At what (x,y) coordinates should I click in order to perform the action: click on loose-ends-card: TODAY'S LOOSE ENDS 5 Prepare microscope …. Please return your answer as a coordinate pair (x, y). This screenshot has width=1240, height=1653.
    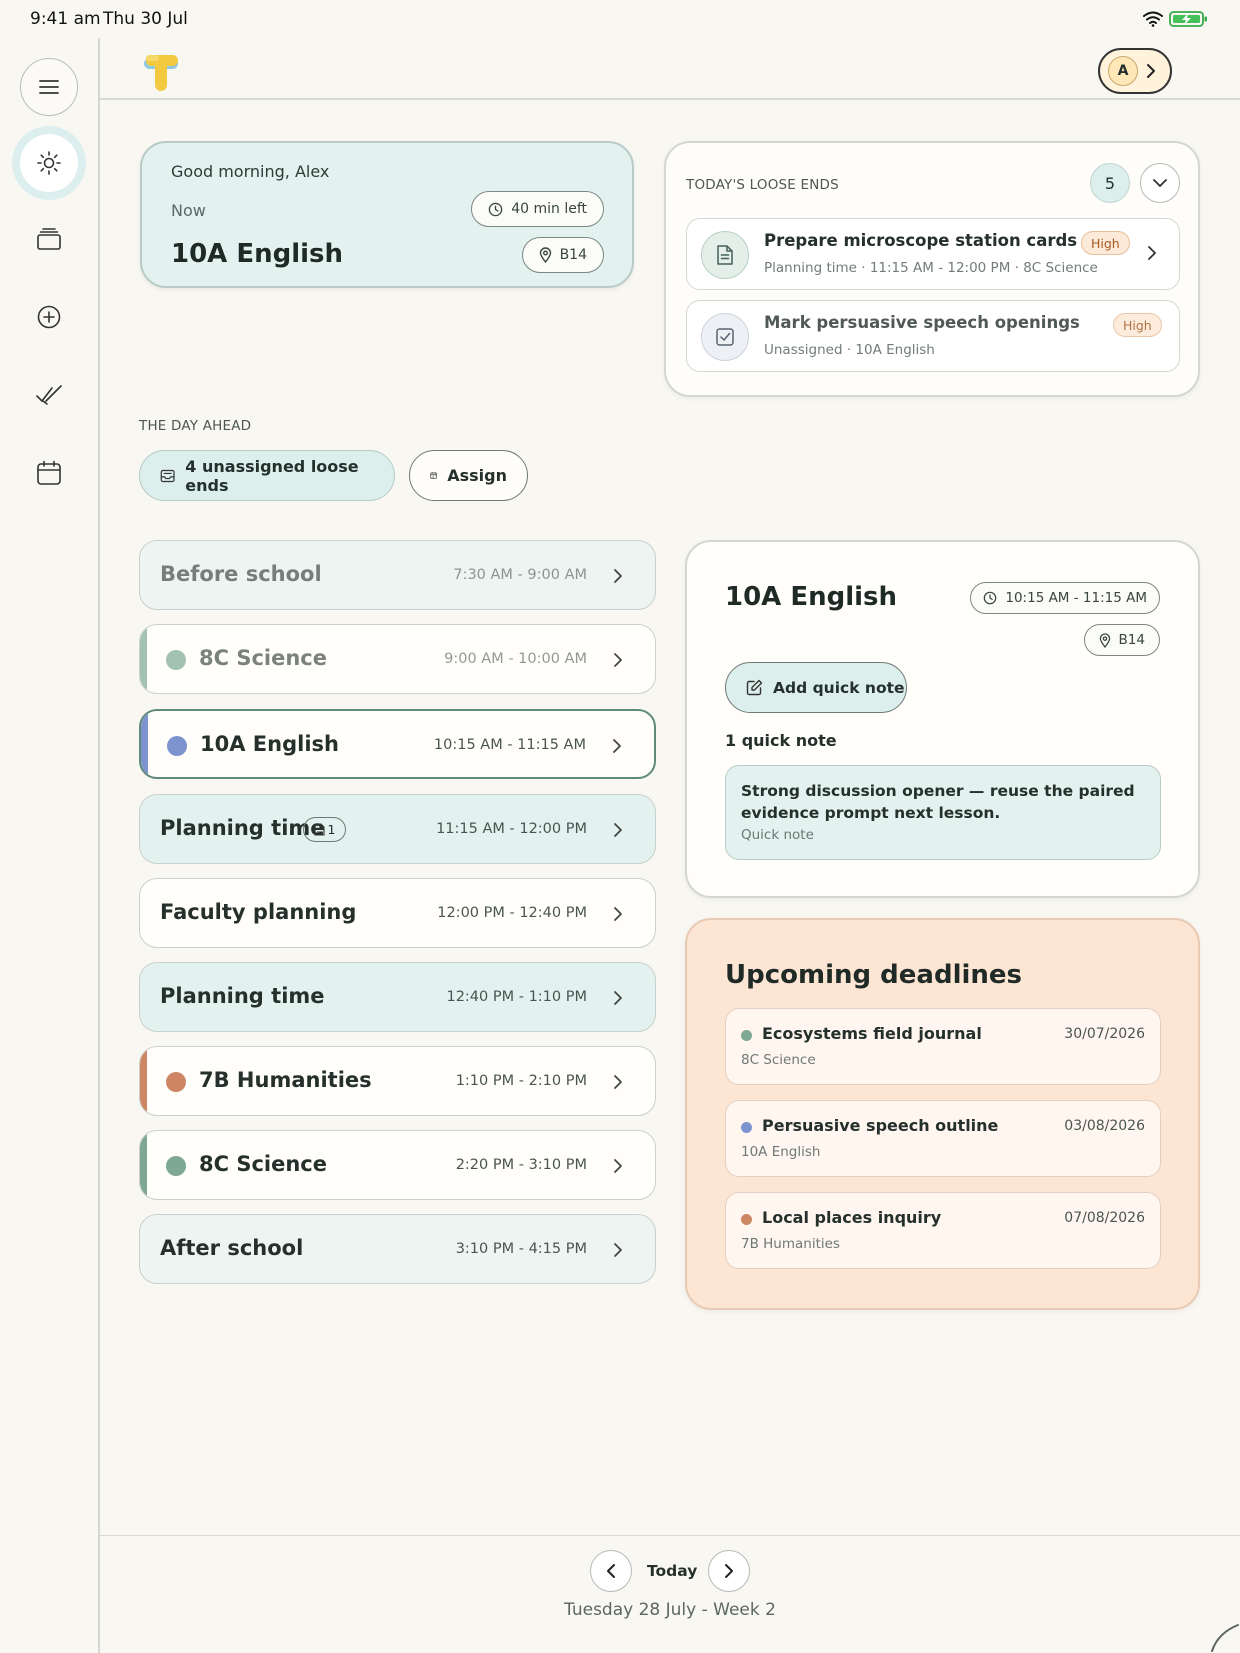
    Looking at the image, I should click on (932, 269).